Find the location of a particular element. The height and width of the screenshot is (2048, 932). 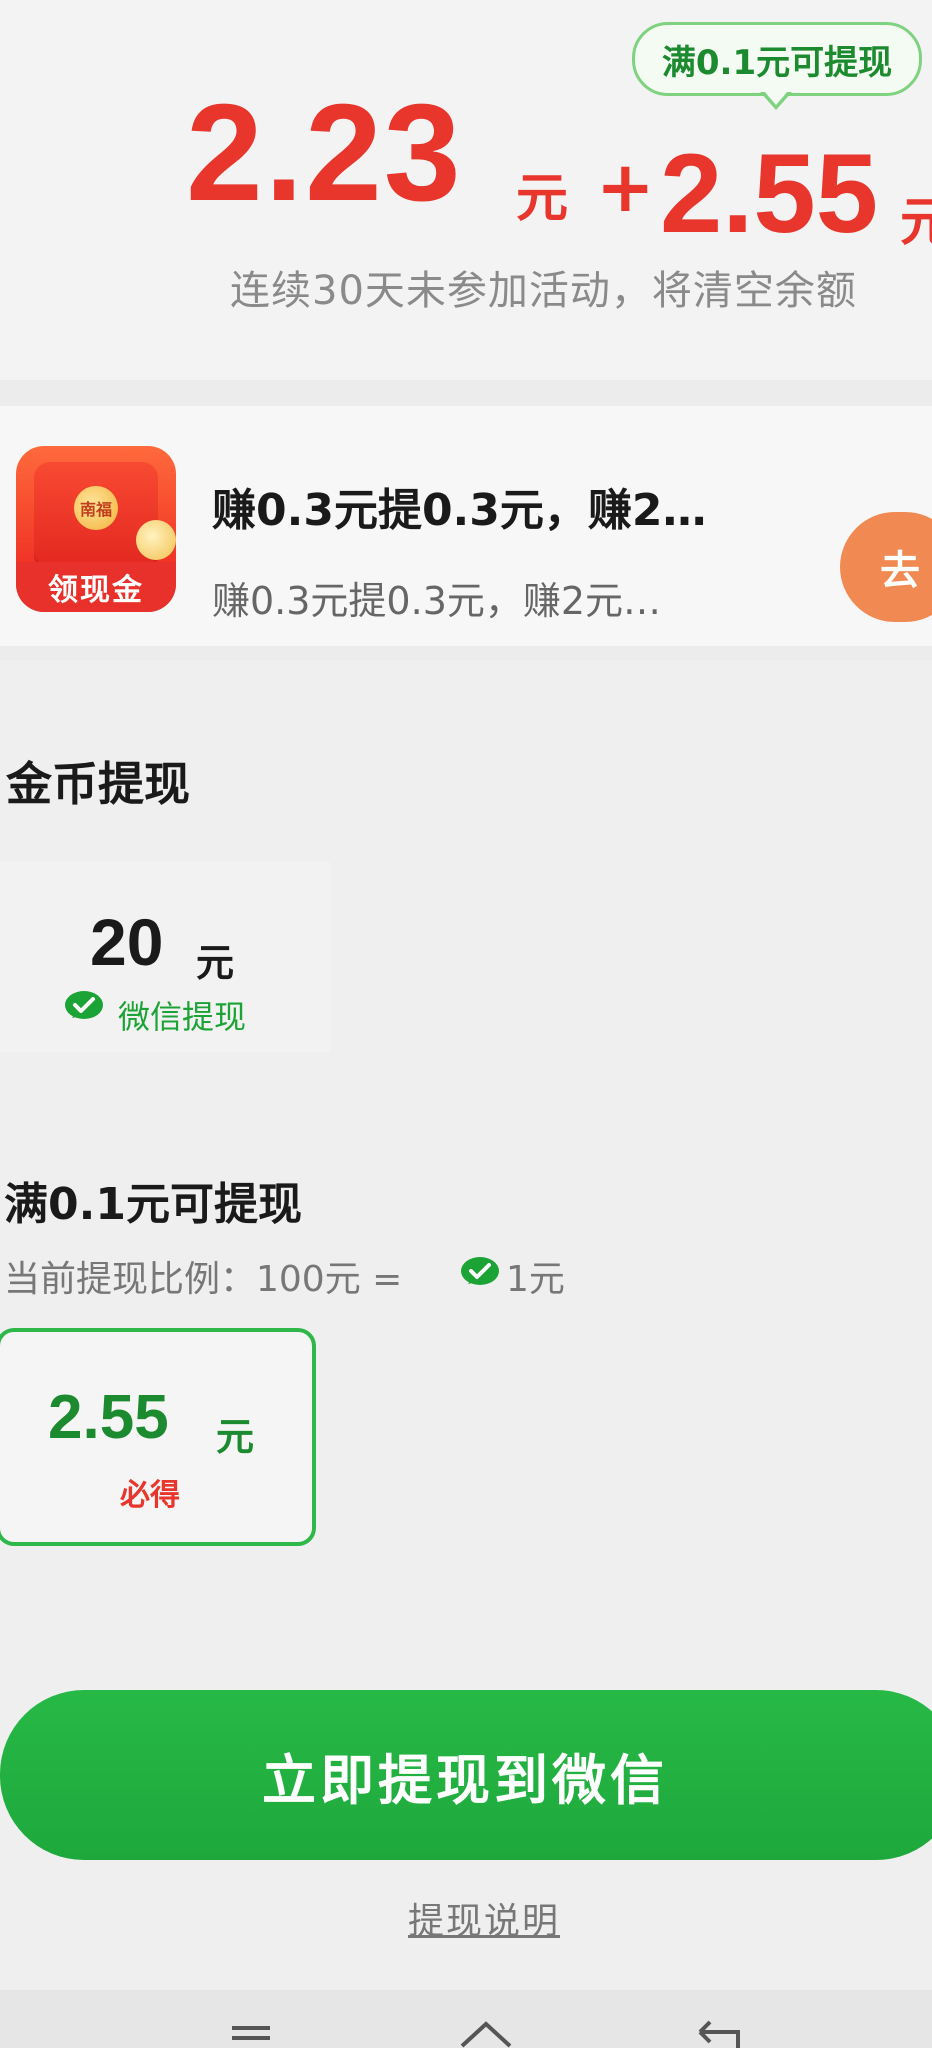

option-unit: 元 is located at coordinates (215, 963).